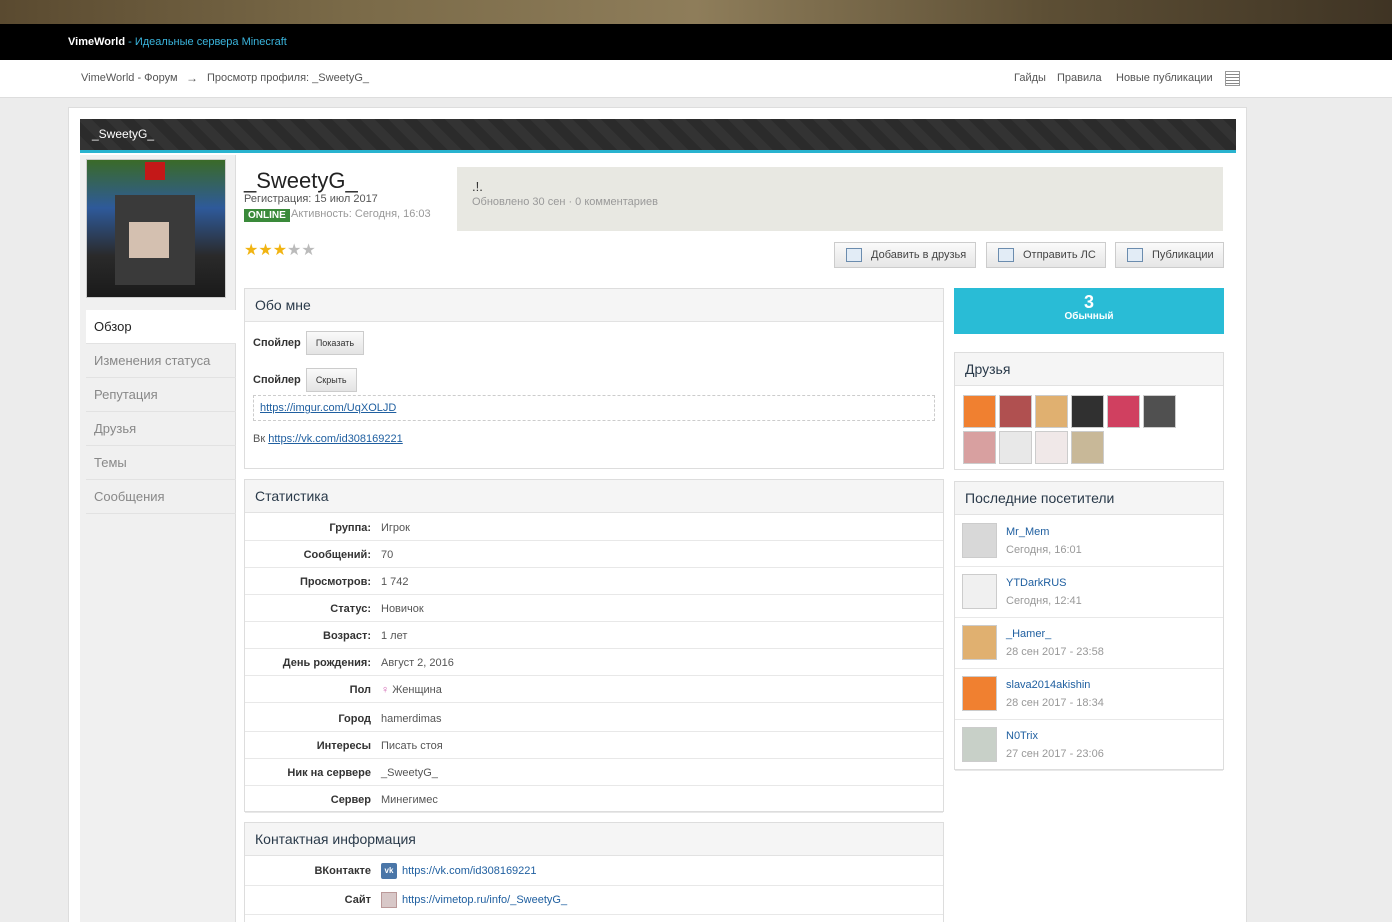 The width and height of the screenshot is (1392, 922). I want to click on visitor-item: _Hamer_ 28 сен 2017 - 23:58, so click(1089, 643).